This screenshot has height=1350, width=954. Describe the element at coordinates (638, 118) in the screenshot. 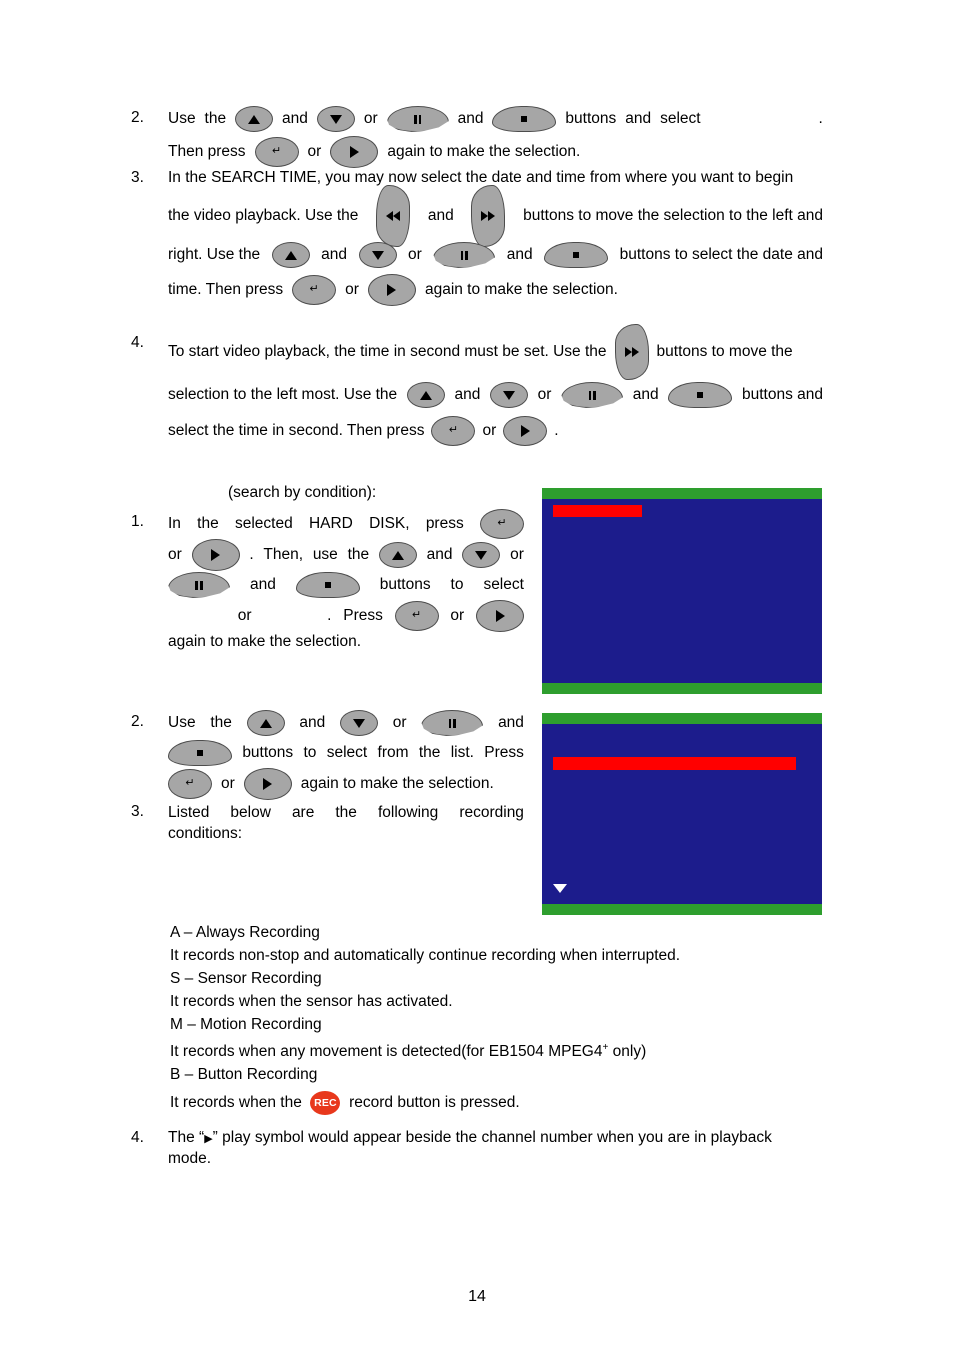

I see `text-and-3: and` at that location.